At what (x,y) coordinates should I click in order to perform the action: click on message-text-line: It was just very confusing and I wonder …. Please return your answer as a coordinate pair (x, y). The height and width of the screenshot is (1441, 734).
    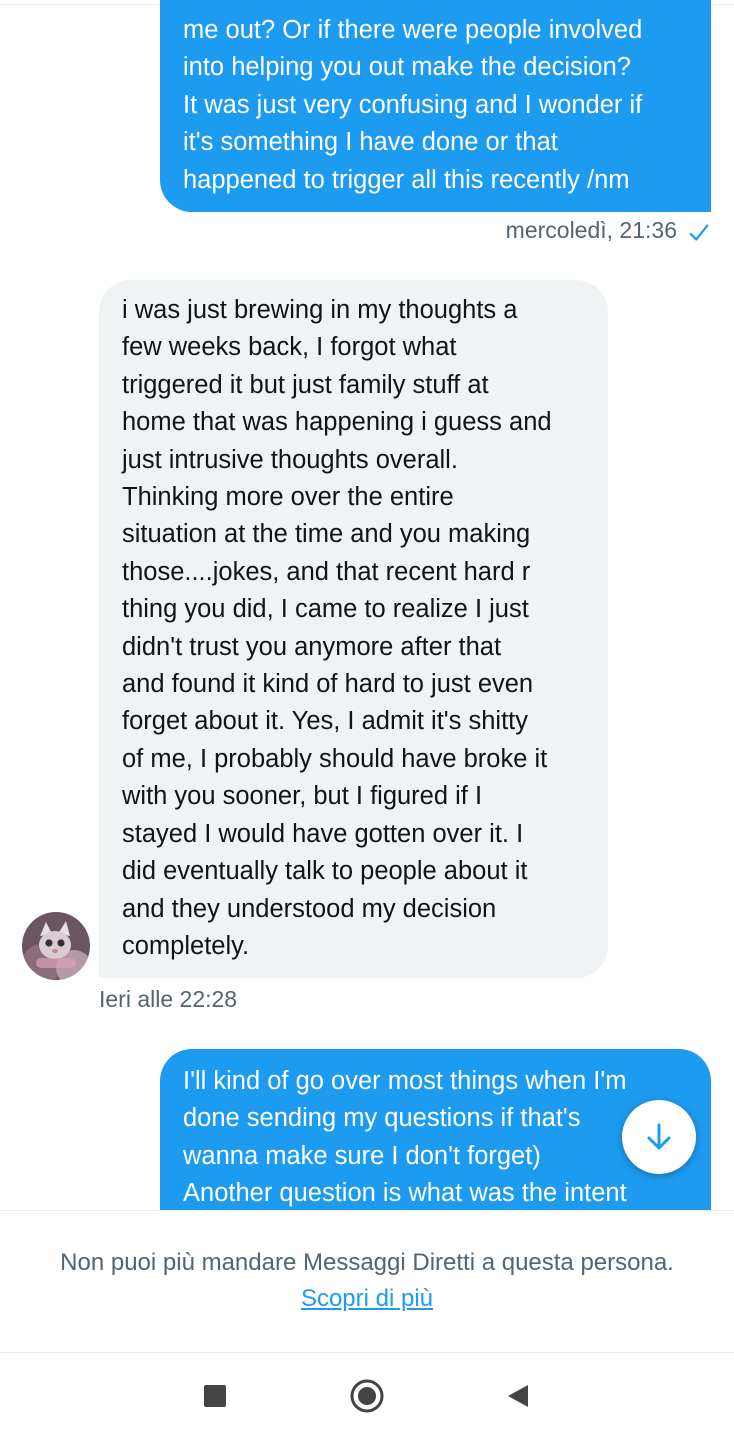
    Looking at the image, I should click on (413, 104).